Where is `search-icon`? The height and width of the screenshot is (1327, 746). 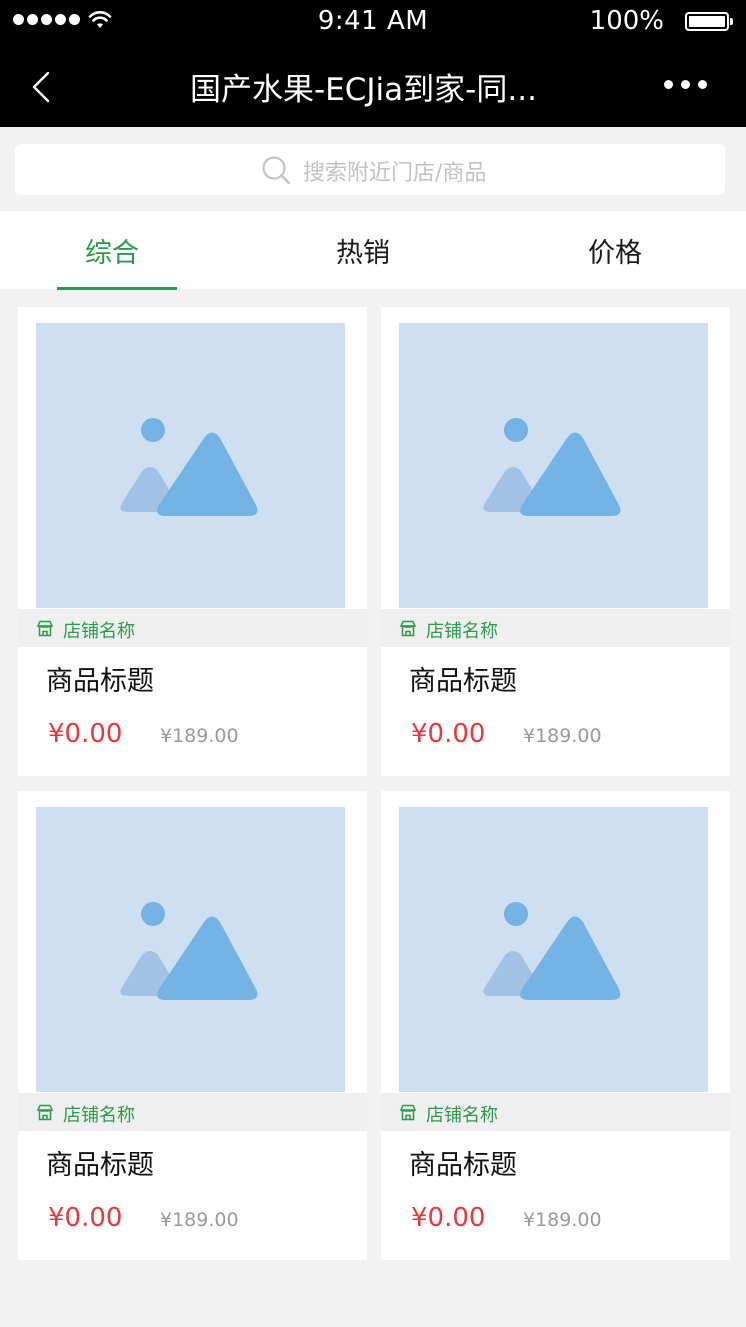
search-icon is located at coordinates (276, 170).